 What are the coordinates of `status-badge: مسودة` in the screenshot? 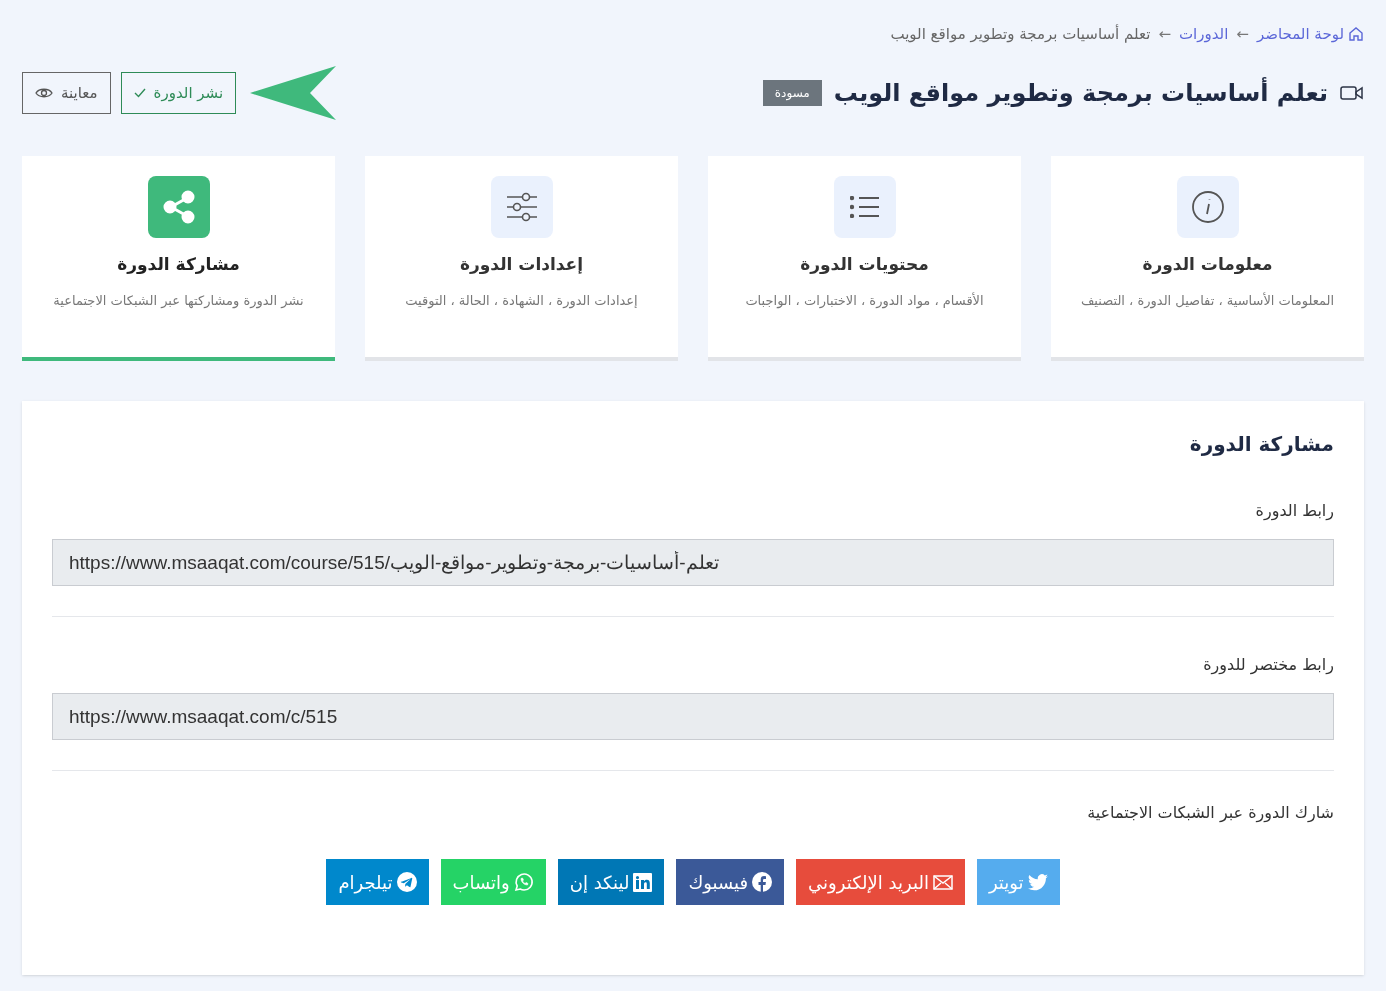 It's located at (792, 93).